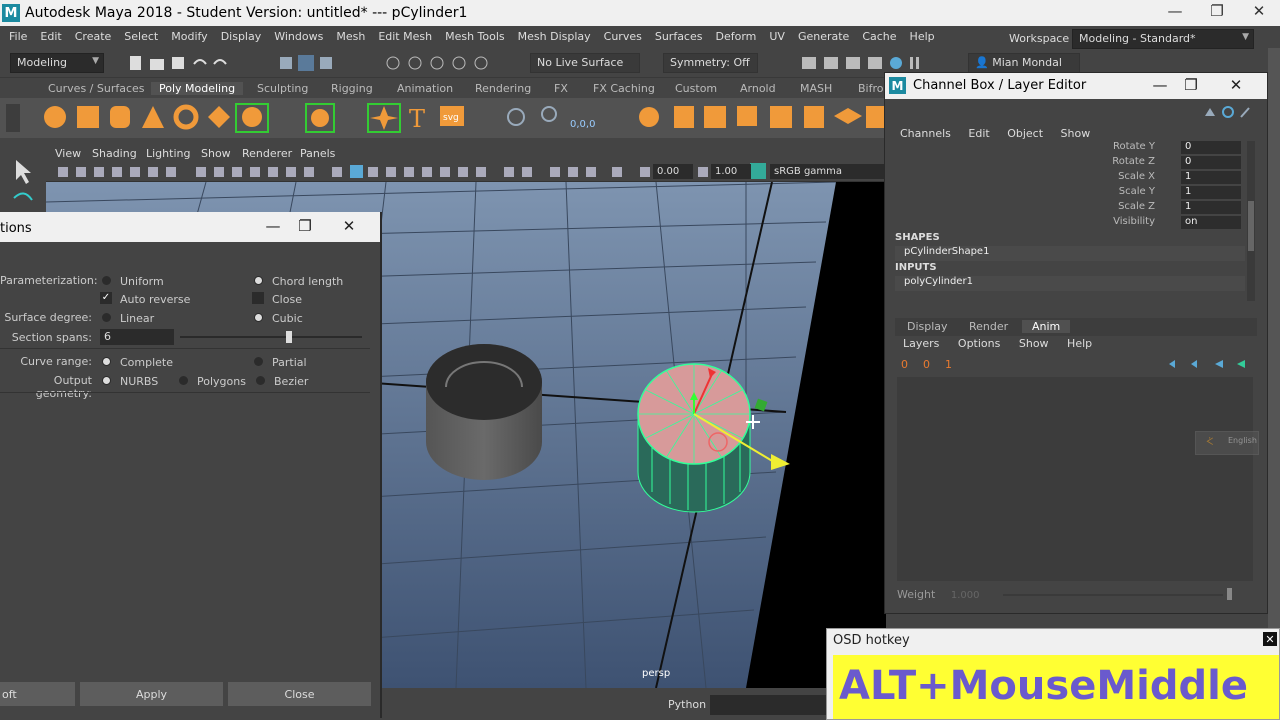 The height and width of the screenshot is (720, 1280). I want to click on weight-slider-thumb, so click(1229, 594).